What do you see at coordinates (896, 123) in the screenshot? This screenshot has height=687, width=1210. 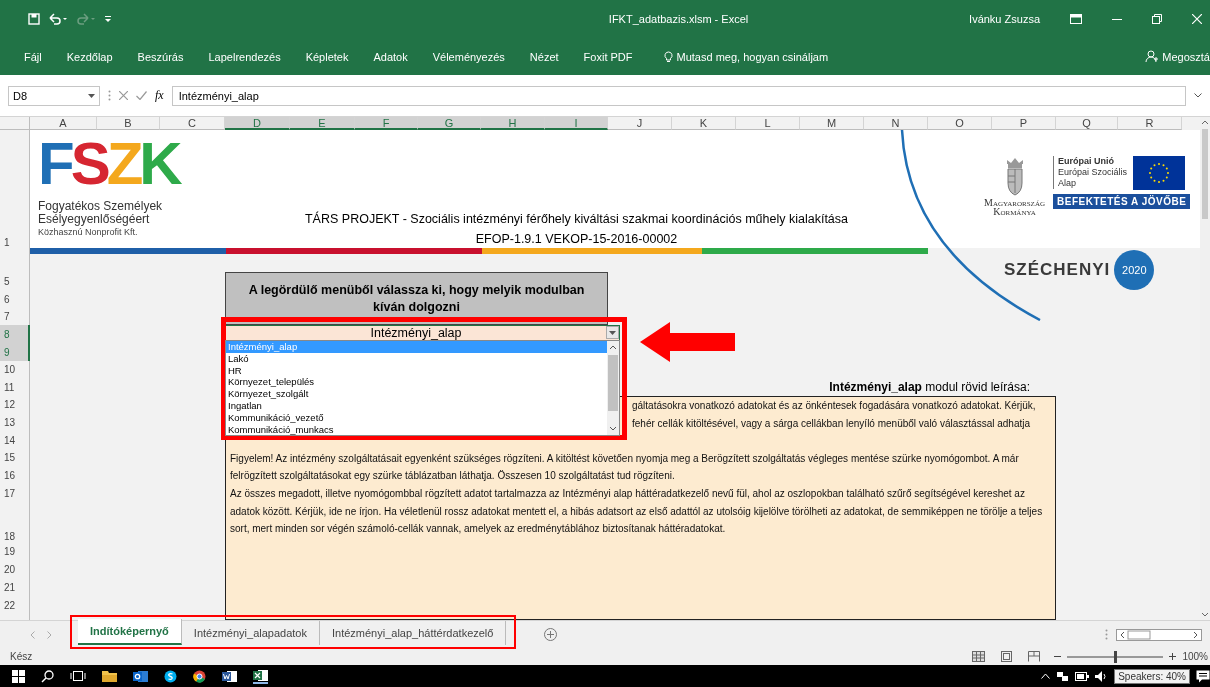 I see `column-header: N` at bounding box center [896, 123].